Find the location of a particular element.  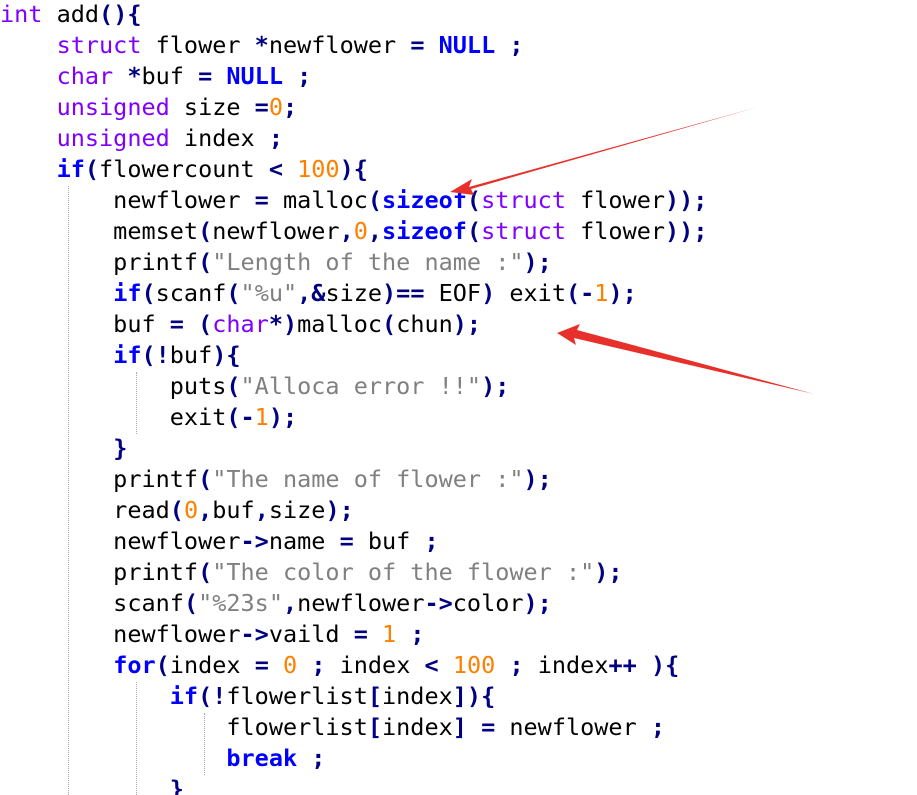

code-line: flowerlist[index] = newflower ; is located at coordinates (332, 727).